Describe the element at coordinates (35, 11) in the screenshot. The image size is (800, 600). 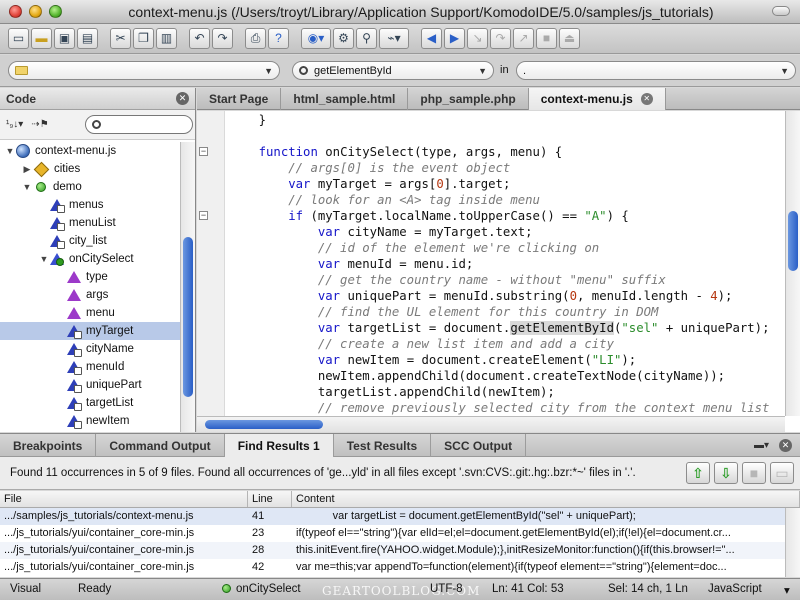
I see `window-minimize-button` at that location.